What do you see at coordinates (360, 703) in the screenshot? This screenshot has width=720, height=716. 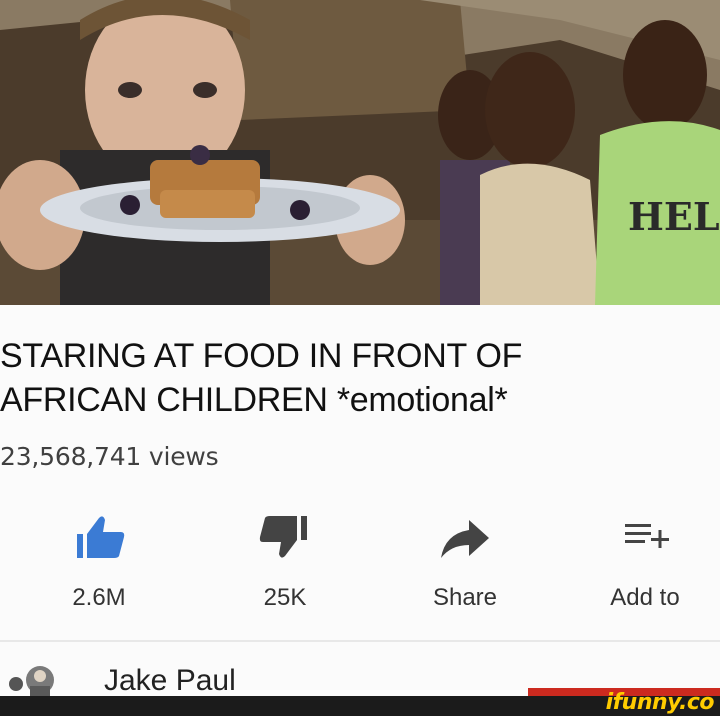 I see `watermark-bar: ifunny.co` at bounding box center [360, 703].